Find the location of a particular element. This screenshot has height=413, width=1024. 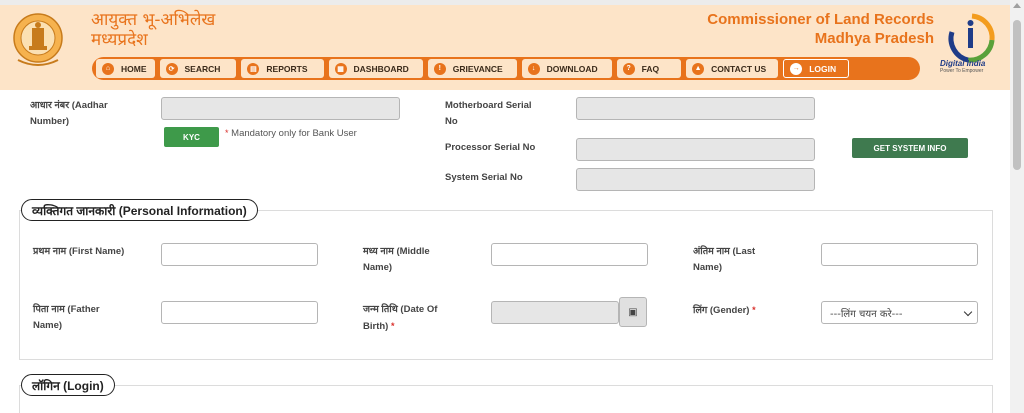

gender-select: ---लिंग चयन करे--- is located at coordinates (899, 312).